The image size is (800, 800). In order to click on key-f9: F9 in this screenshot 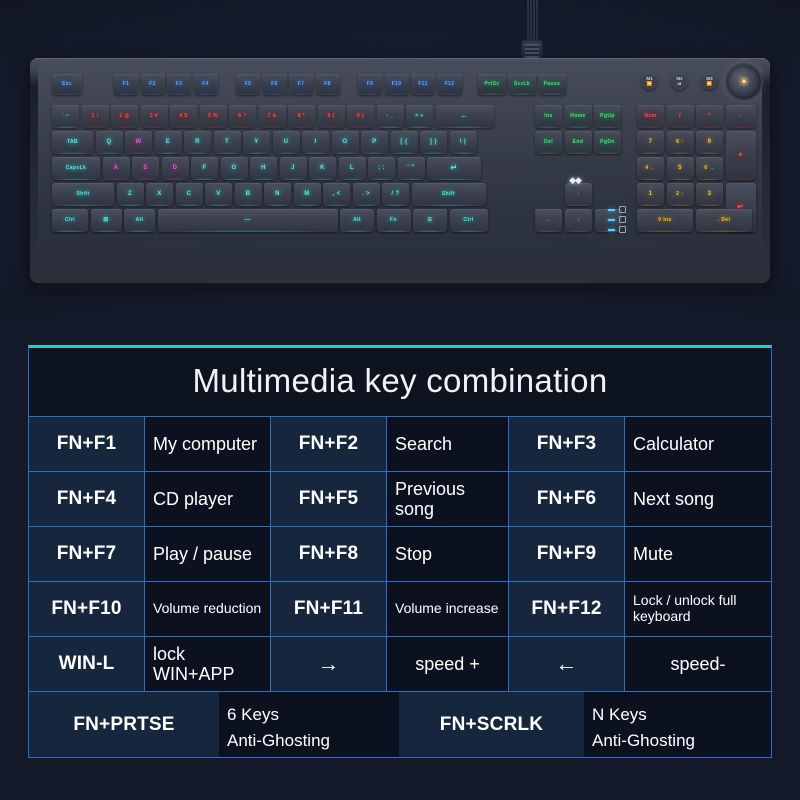, I will do `click(370, 84)`.